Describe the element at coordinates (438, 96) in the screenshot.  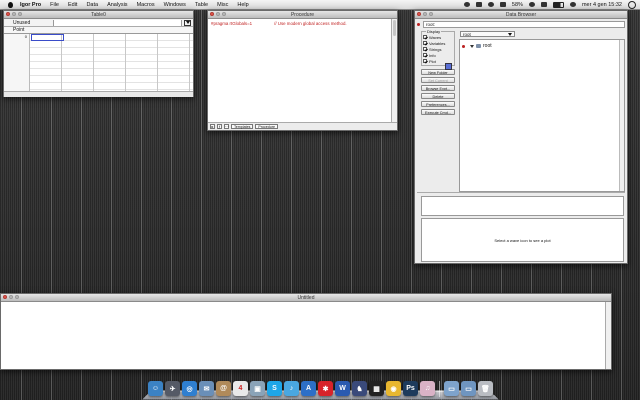
I see `delete-button: Delete` at that location.